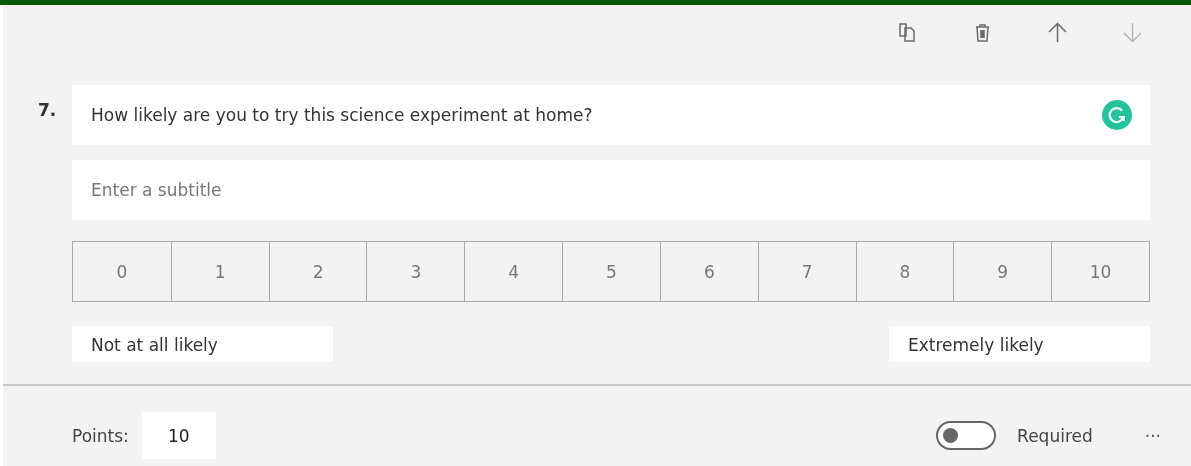 This screenshot has width=1191, height=466. What do you see at coordinates (1019, 344) in the screenshot?
I see `high-label-field: Extremely likely` at bounding box center [1019, 344].